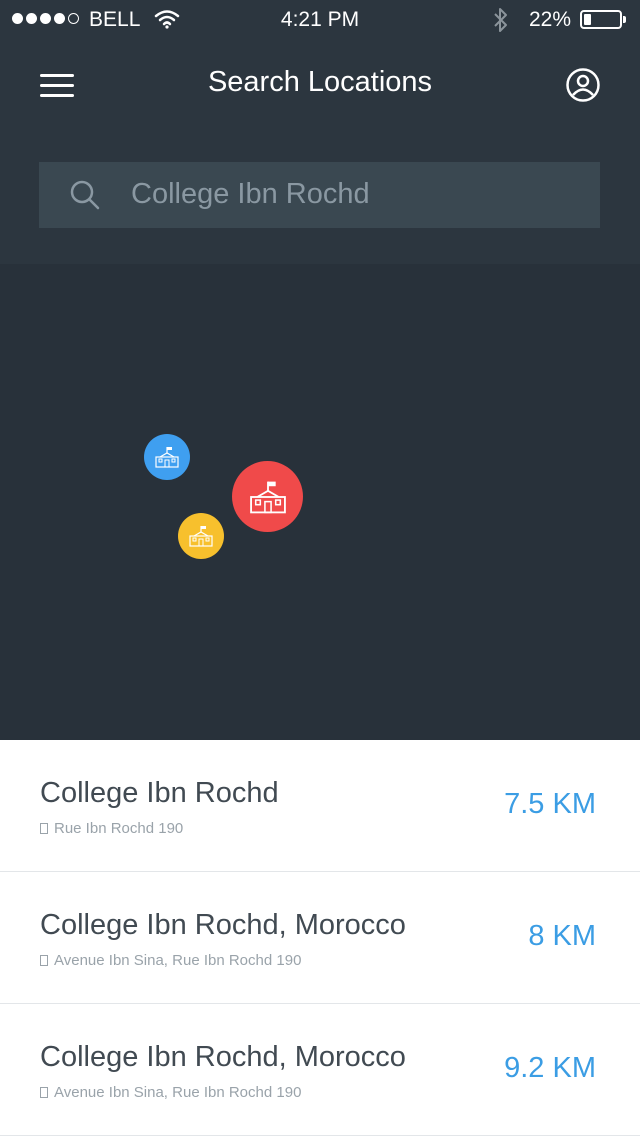  I want to click on user-profile-icon, so click(583, 85).